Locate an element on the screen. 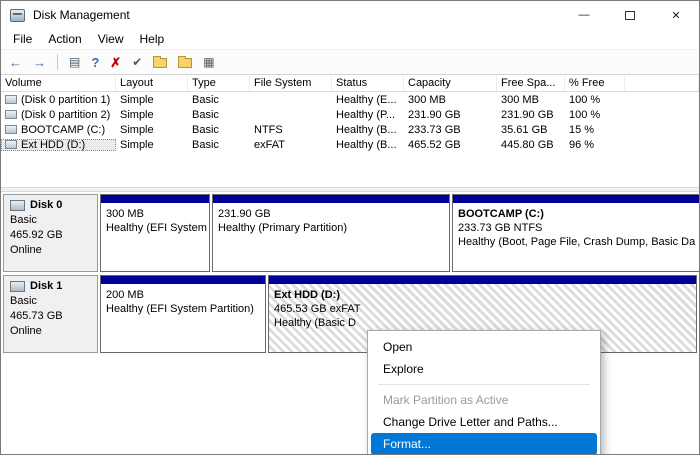 The height and width of the screenshot is (455, 700). partition-size: 231.90 GB is located at coordinates (244, 214).